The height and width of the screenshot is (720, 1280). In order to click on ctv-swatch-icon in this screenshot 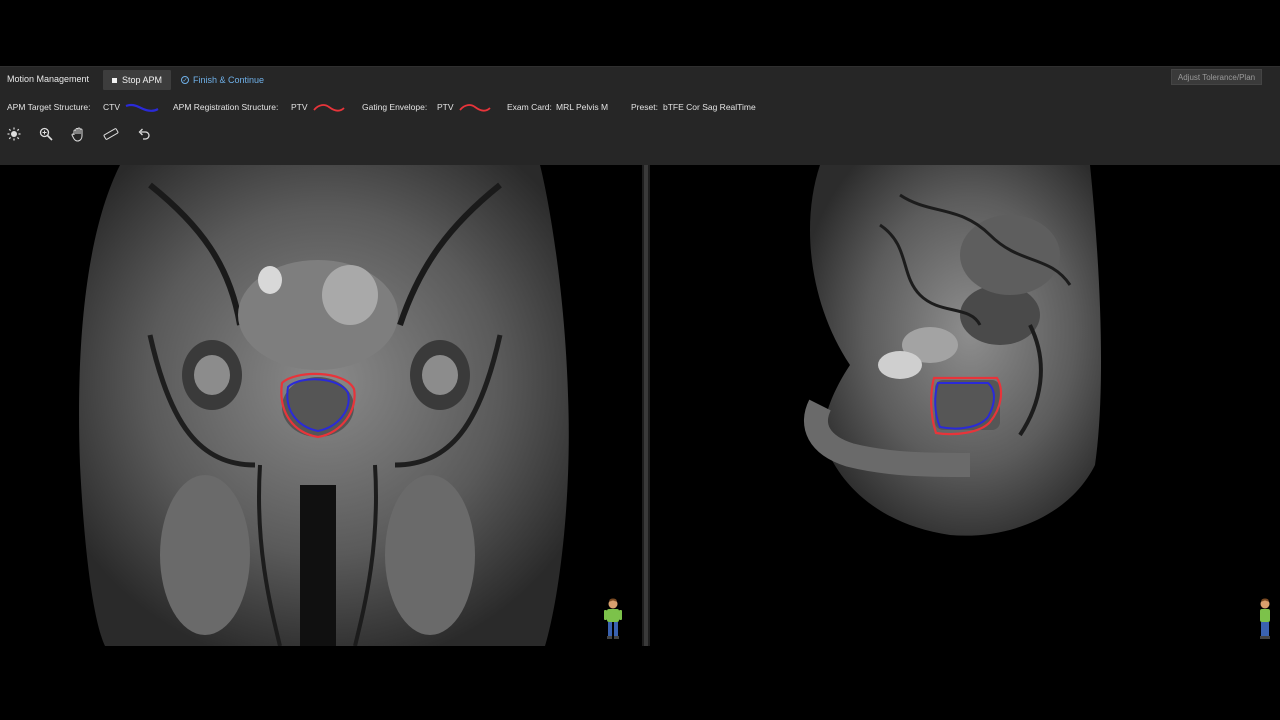, I will do `click(142, 107)`.